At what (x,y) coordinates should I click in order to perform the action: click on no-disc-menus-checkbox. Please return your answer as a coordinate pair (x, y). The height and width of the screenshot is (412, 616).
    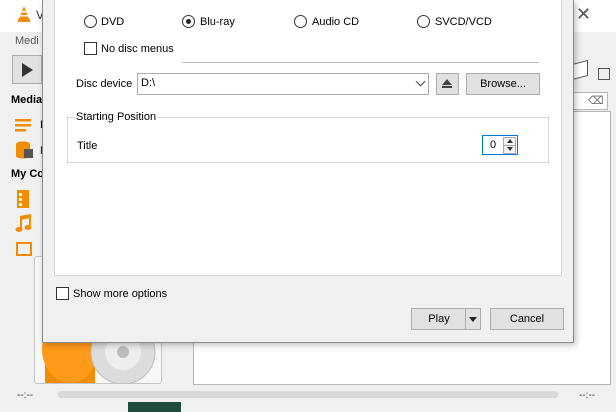
    Looking at the image, I should click on (90, 48).